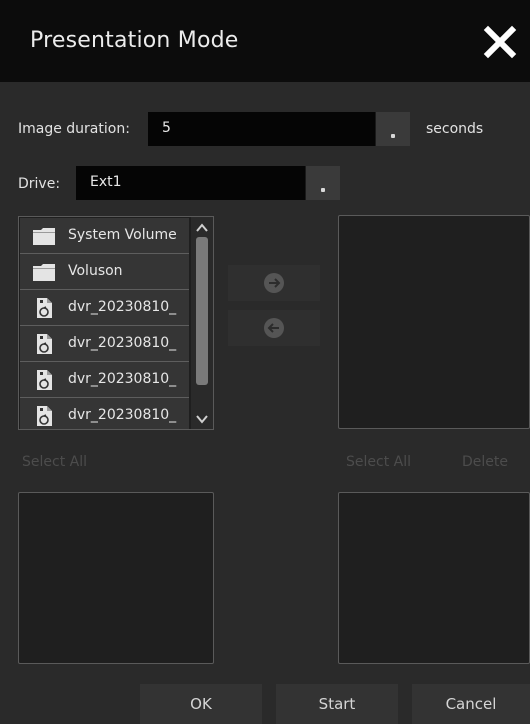  I want to click on image-duration-label: Image duration:, so click(74, 129).